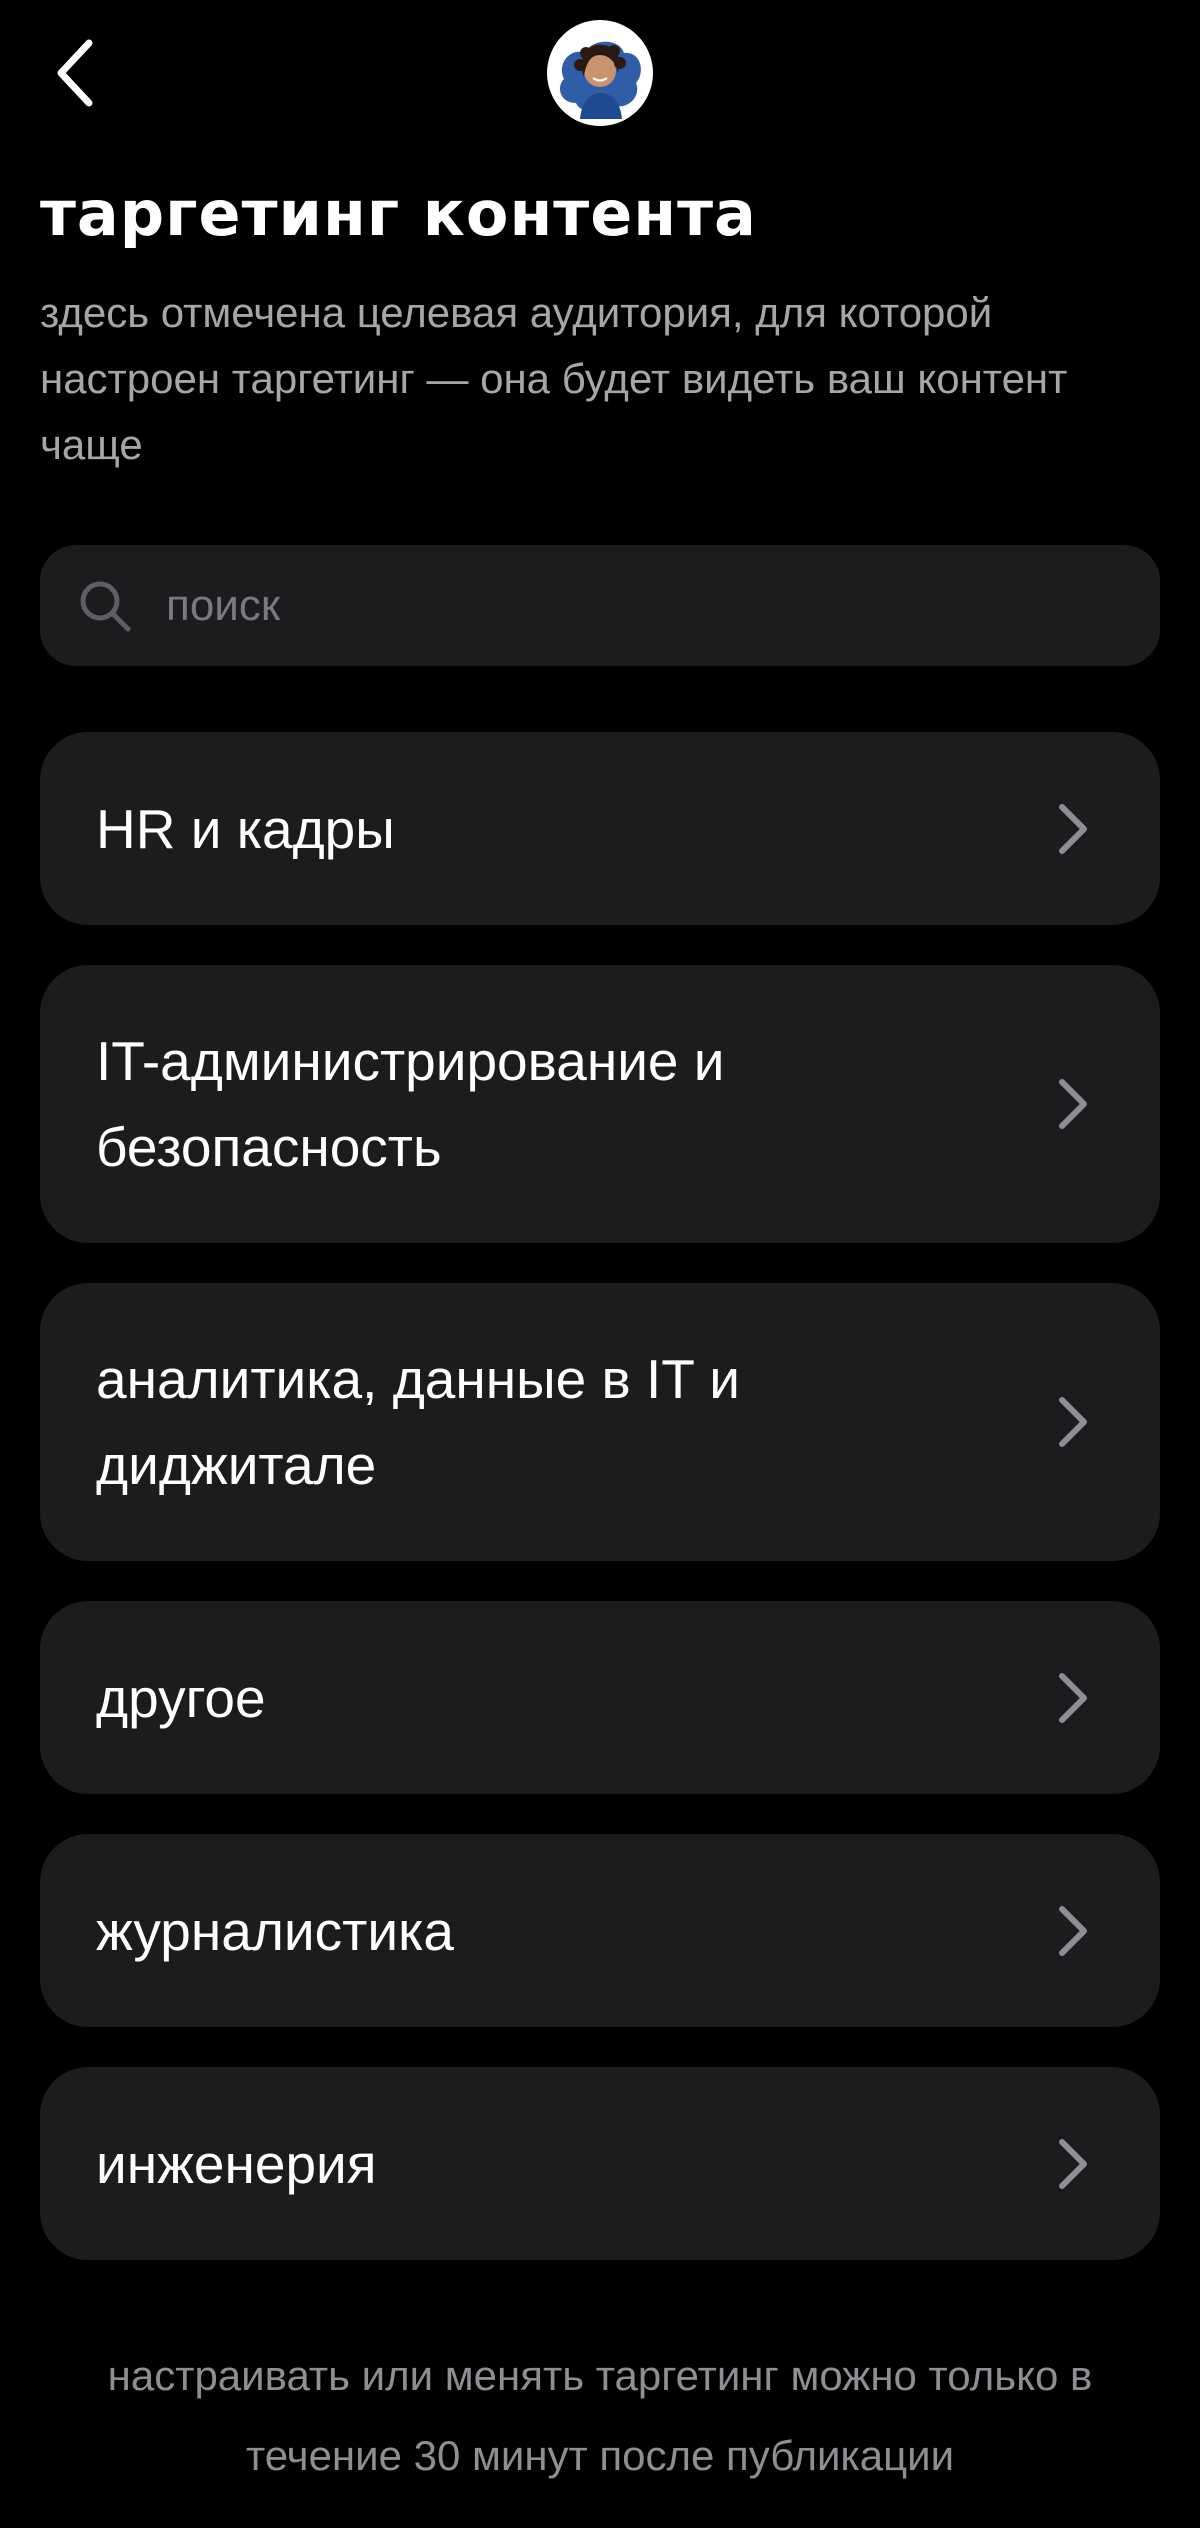 This screenshot has width=1200, height=2528. What do you see at coordinates (181, 1697) in the screenshot?
I see `category-item-label: другое` at bounding box center [181, 1697].